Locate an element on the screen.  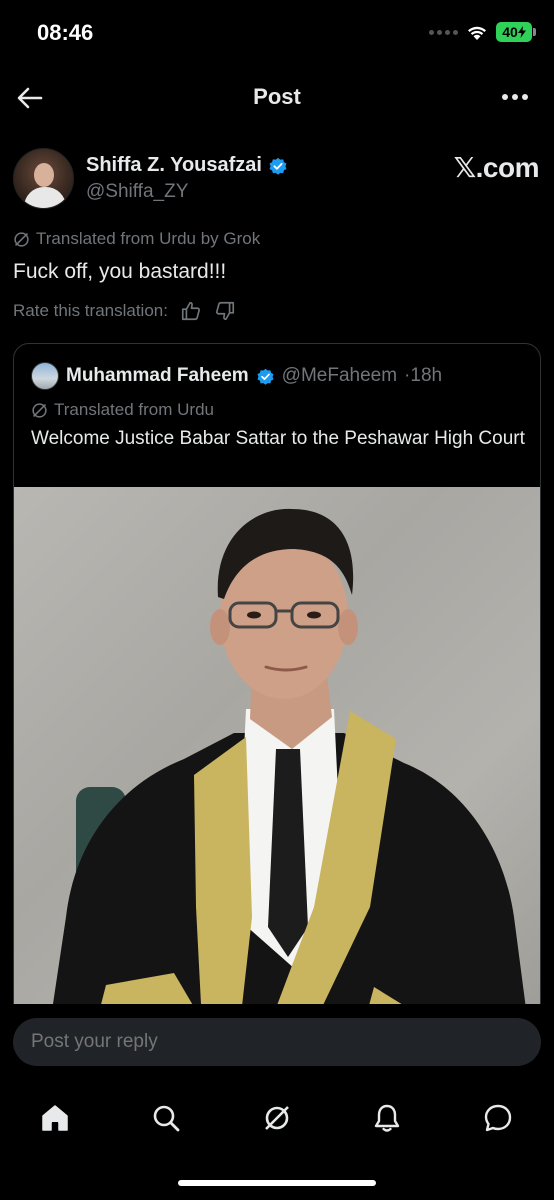
translation-note: Translated from Urdu is located at coordinates (122, 410).